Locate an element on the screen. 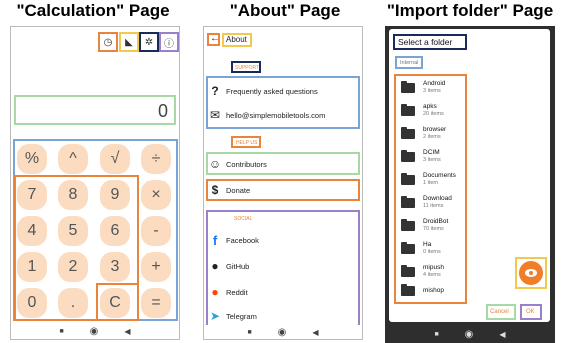 The image size is (562, 343). key-2: 2 is located at coordinates (73, 267).